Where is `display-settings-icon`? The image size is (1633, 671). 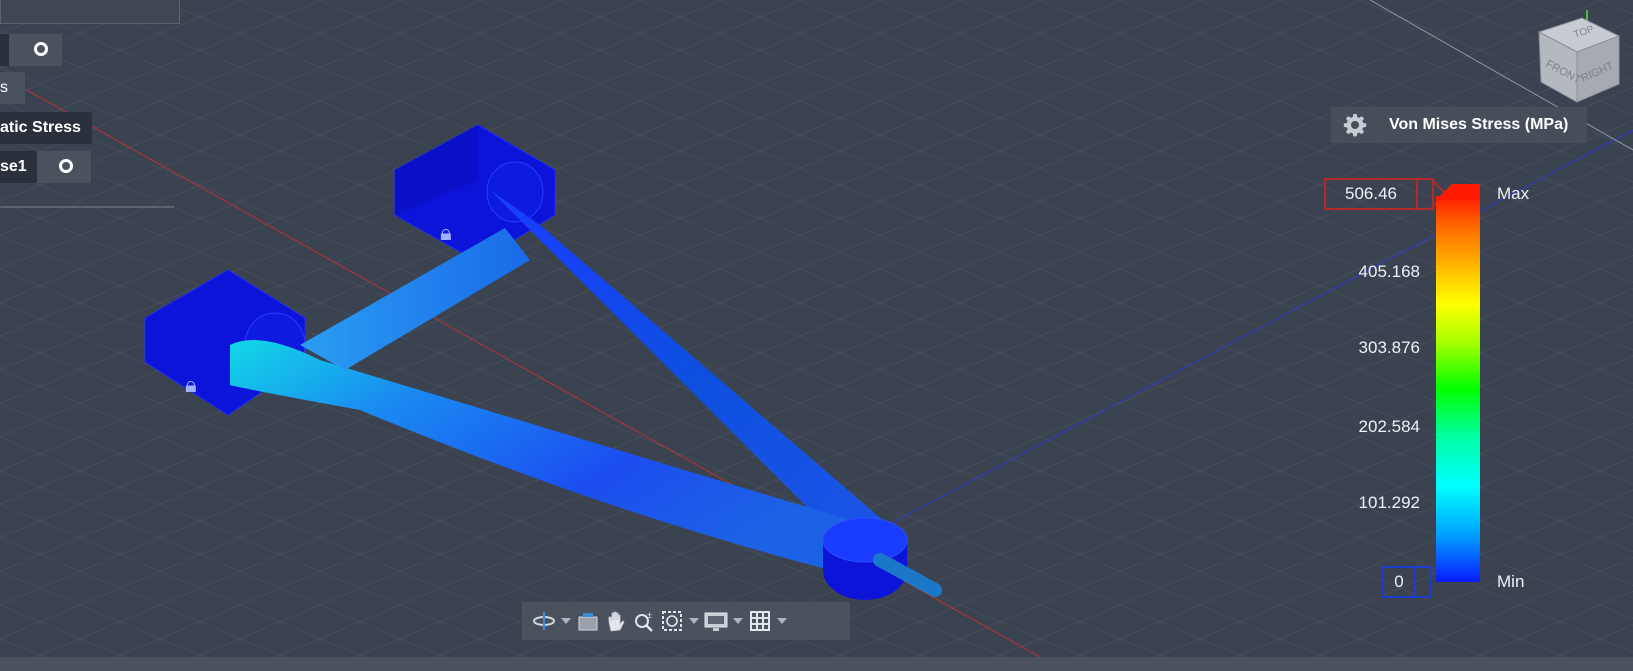 display-settings-icon is located at coordinates (716, 621).